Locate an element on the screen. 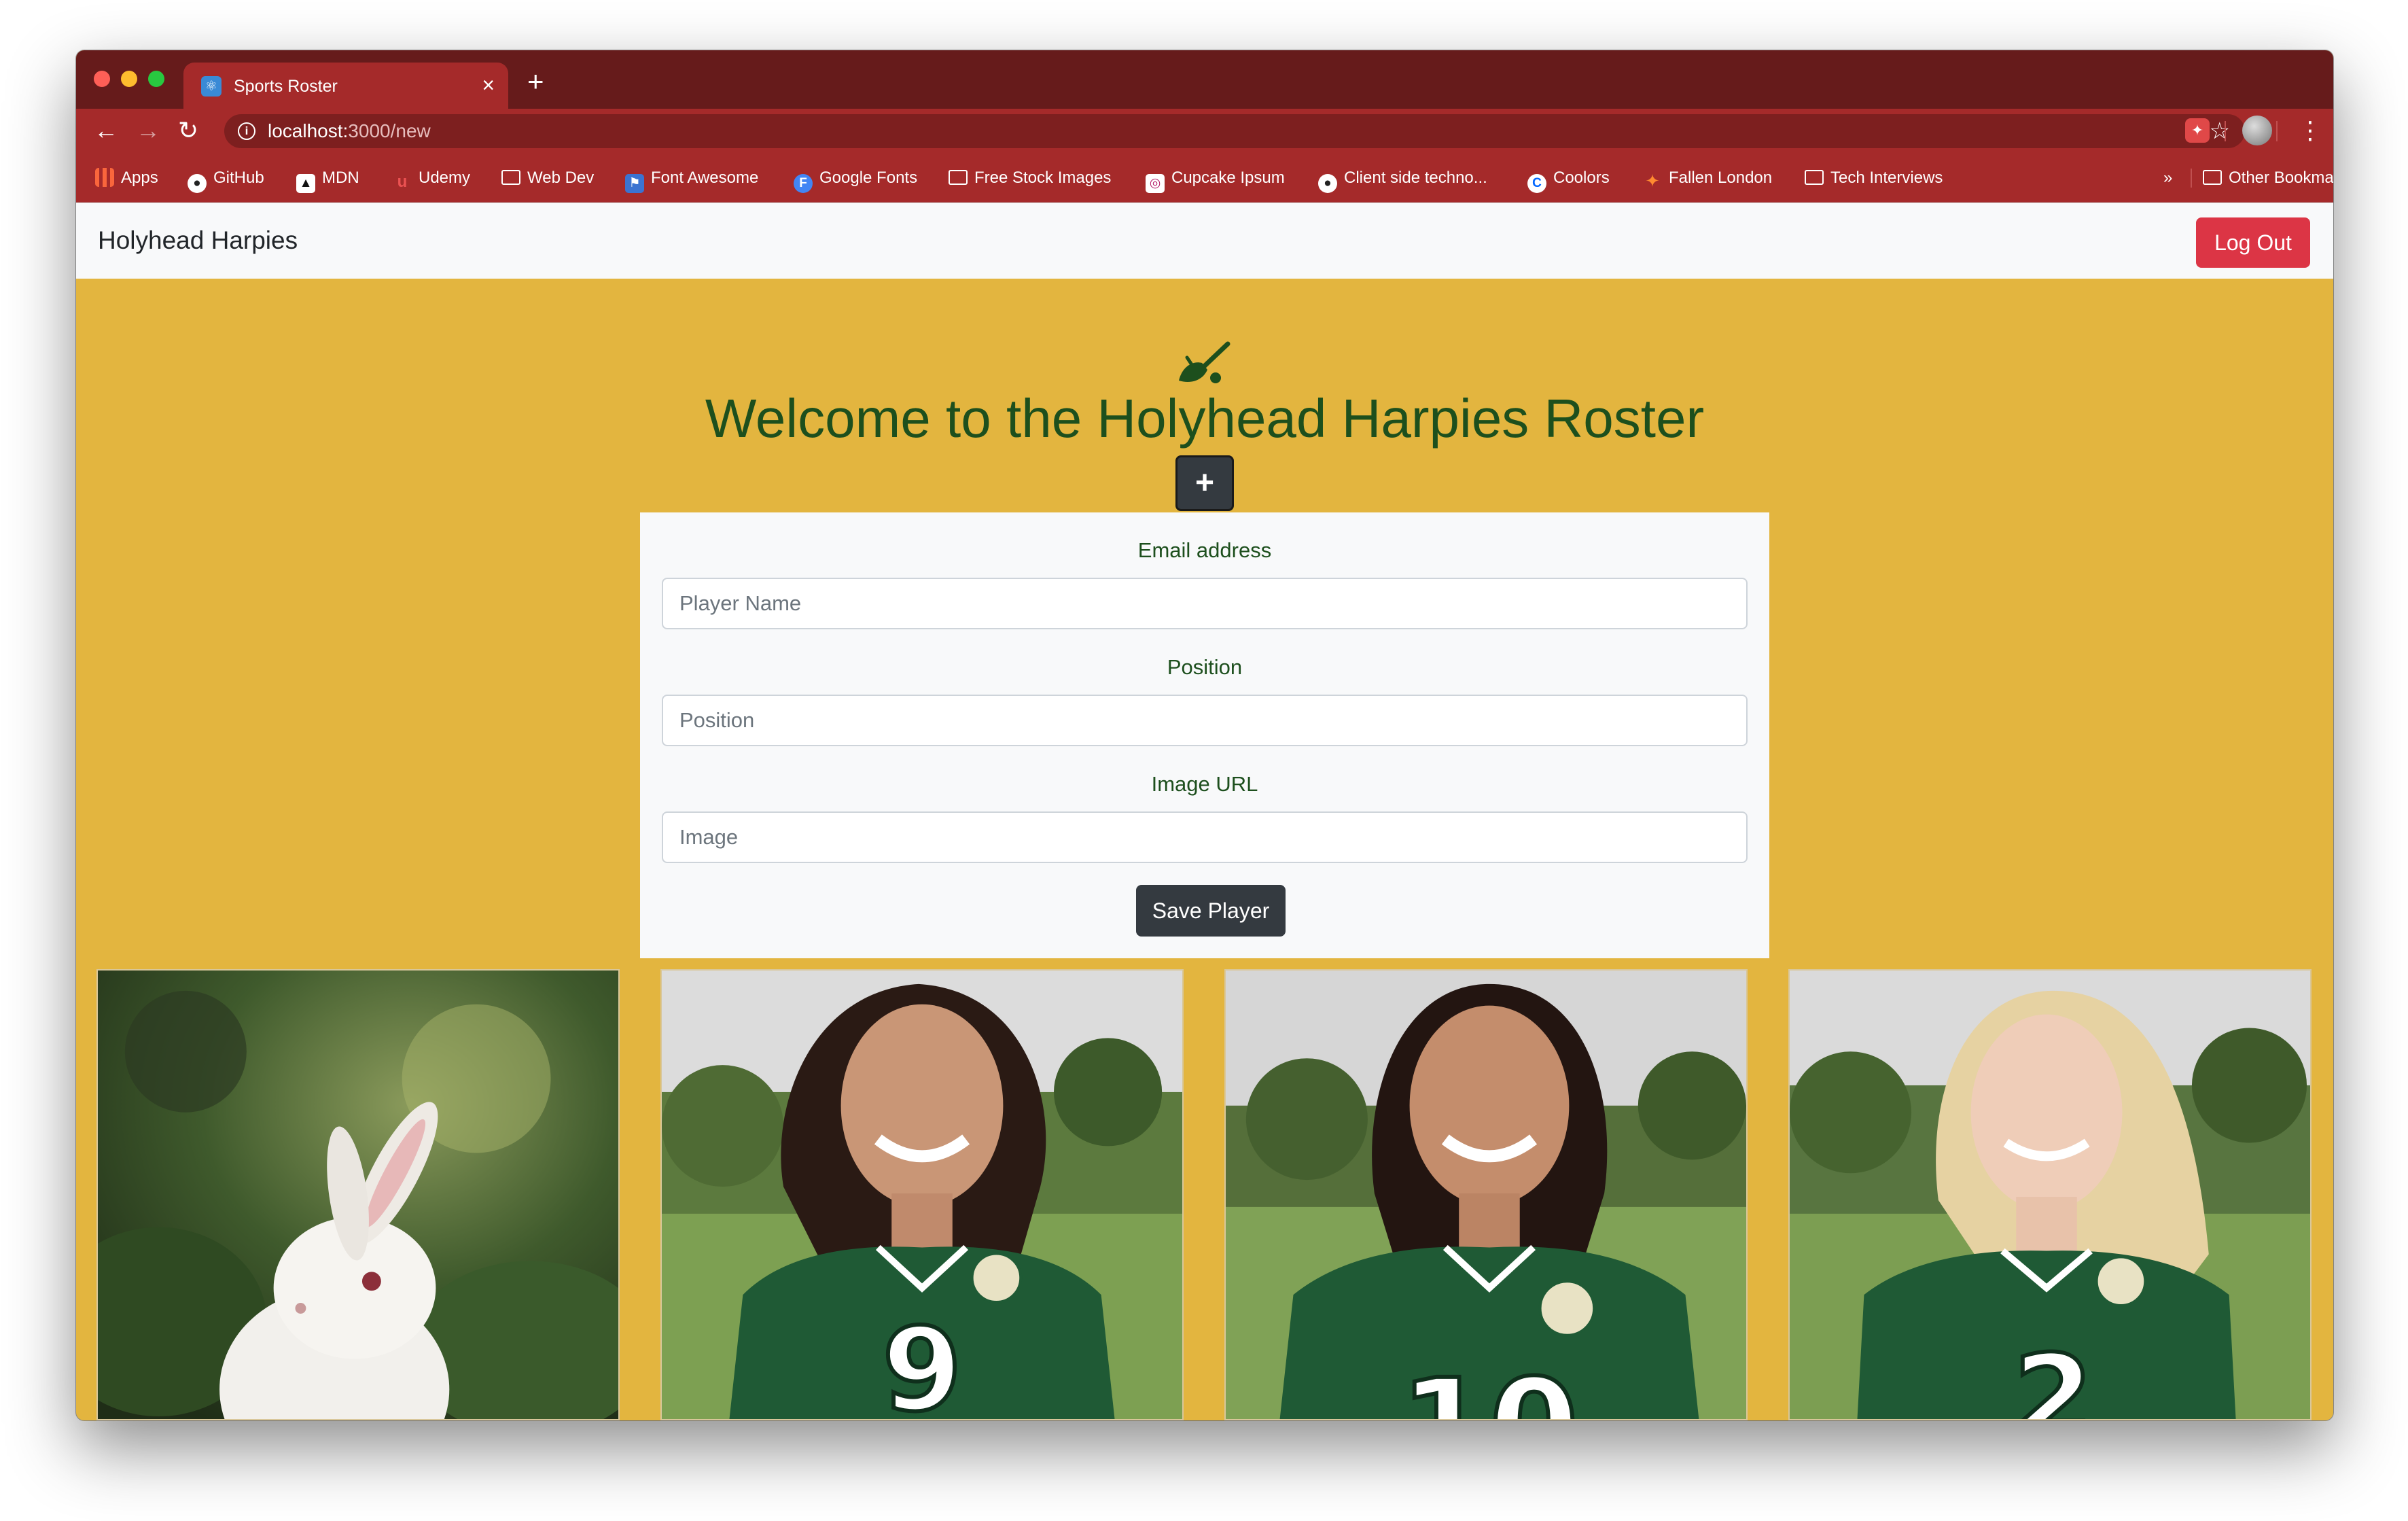  player-photo: 2 is located at coordinates (2050, 1195).